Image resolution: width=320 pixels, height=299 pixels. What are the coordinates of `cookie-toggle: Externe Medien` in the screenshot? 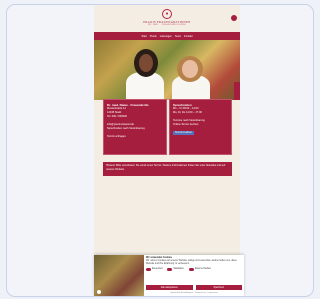 It's located at (200, 269).